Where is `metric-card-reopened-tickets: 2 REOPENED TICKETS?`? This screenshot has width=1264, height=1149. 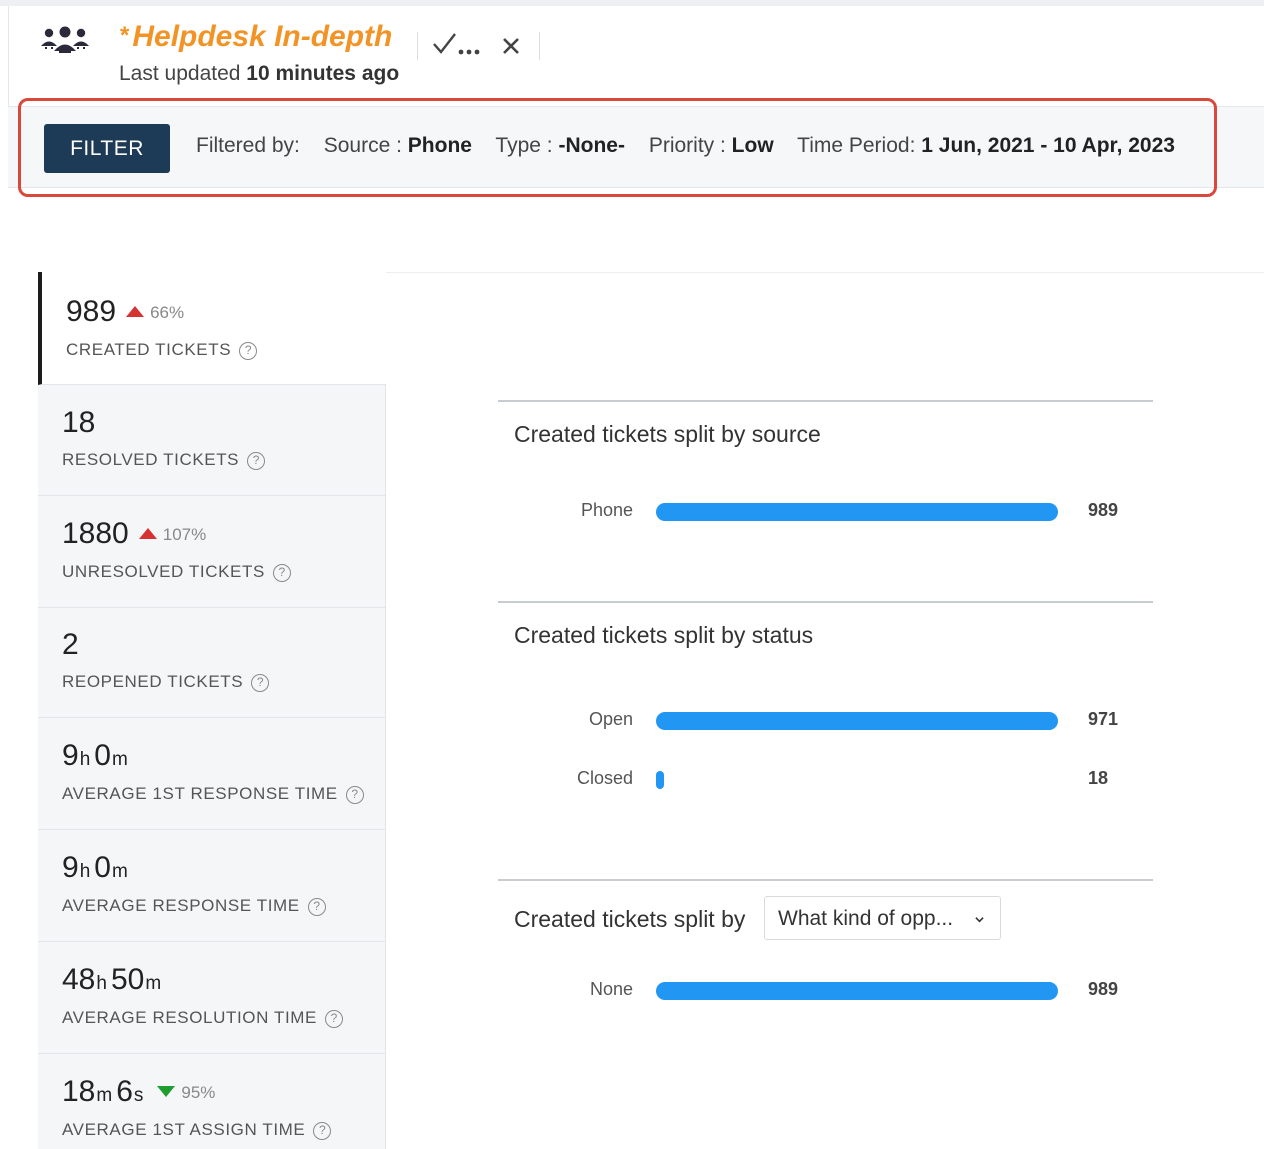 metric-card-reopened-tickets: 2 REOPENED TICKETS? is located at coordinates (212, 663).